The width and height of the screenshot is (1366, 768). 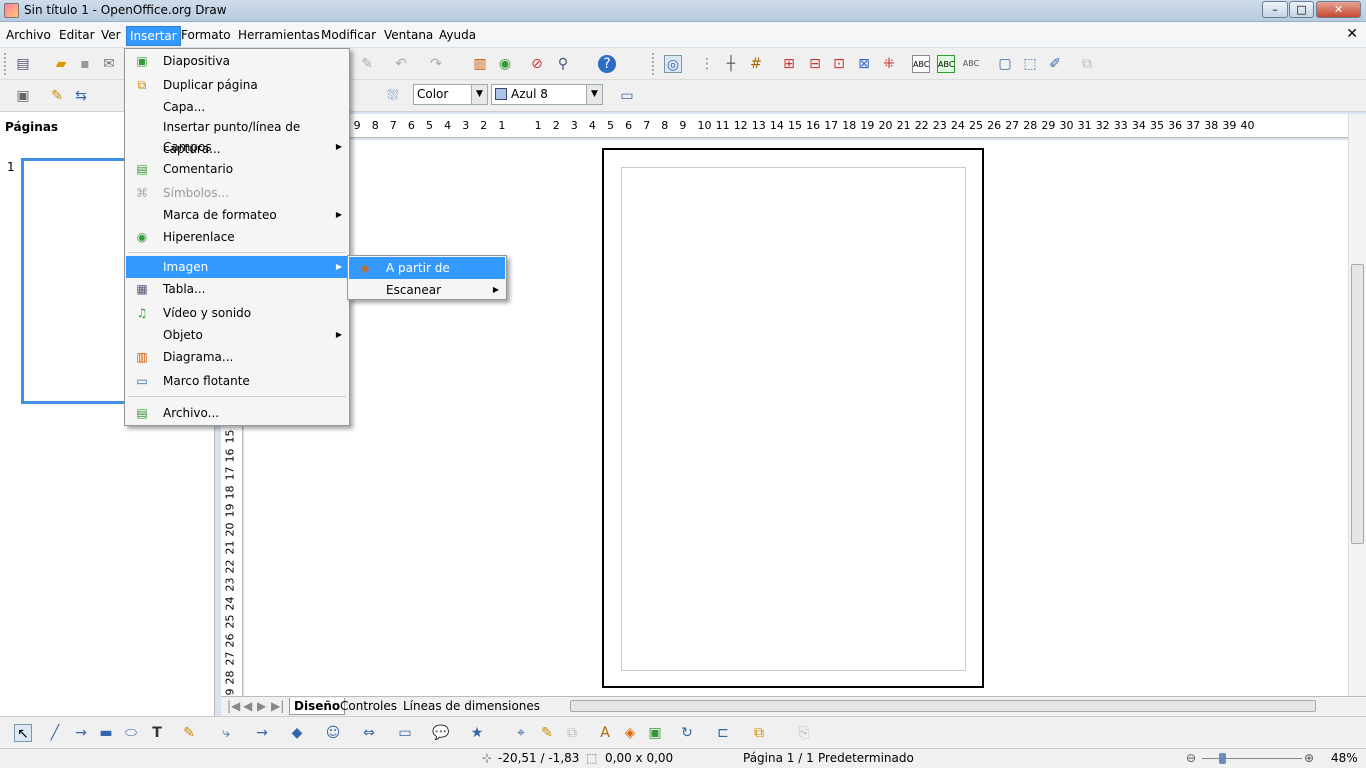 What do you see at coordinates (804, 733) in the screenshot?
I see `shadow-toggle-icon: ⎘` at bounding box center [804, 733].